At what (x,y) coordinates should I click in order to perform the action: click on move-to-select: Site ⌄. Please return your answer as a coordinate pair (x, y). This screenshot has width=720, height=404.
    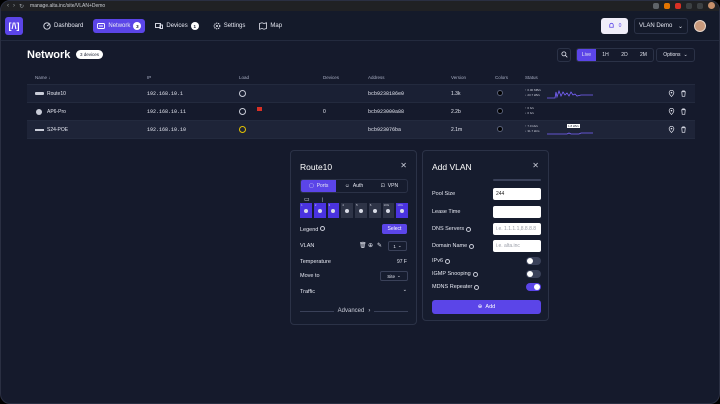
    Looking at the image, I should click on (394, 276).